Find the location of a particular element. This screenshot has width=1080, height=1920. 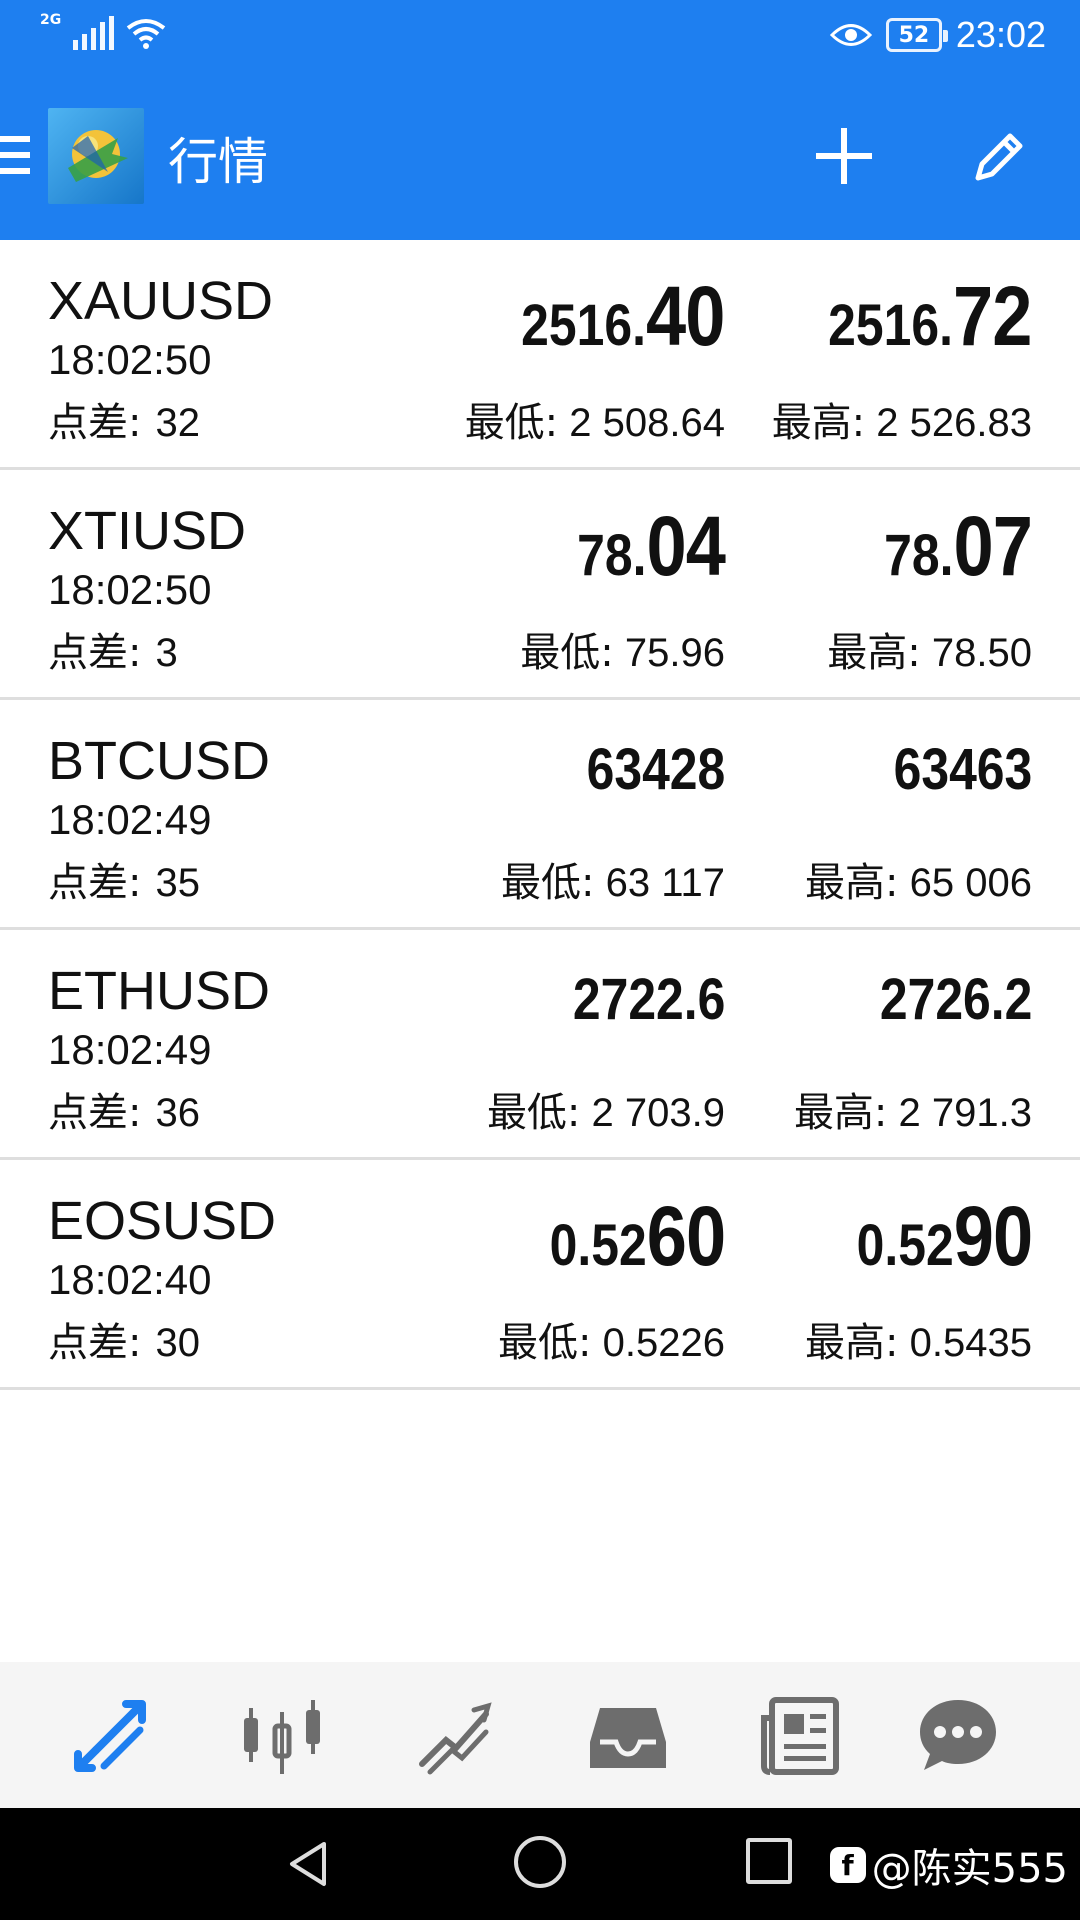

spread: 点差: 30 is located at coordinates (124, 1339).